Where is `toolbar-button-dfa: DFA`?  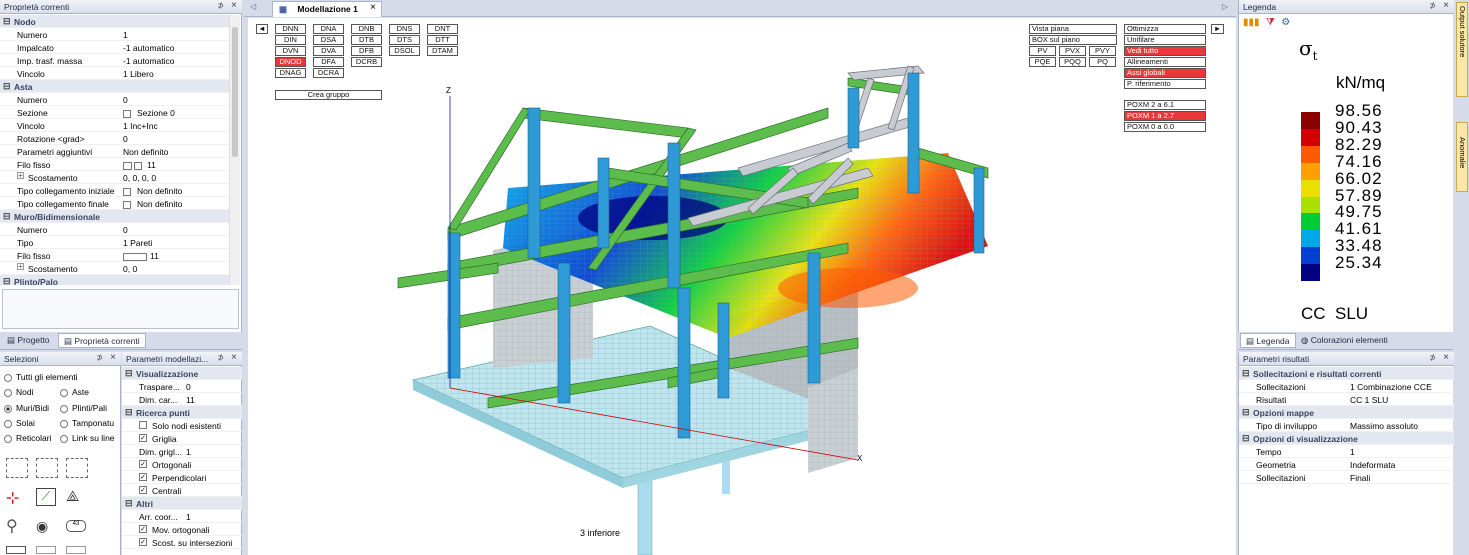 toolbar-button-dfa: DFA is located at coordinates (328, 62).